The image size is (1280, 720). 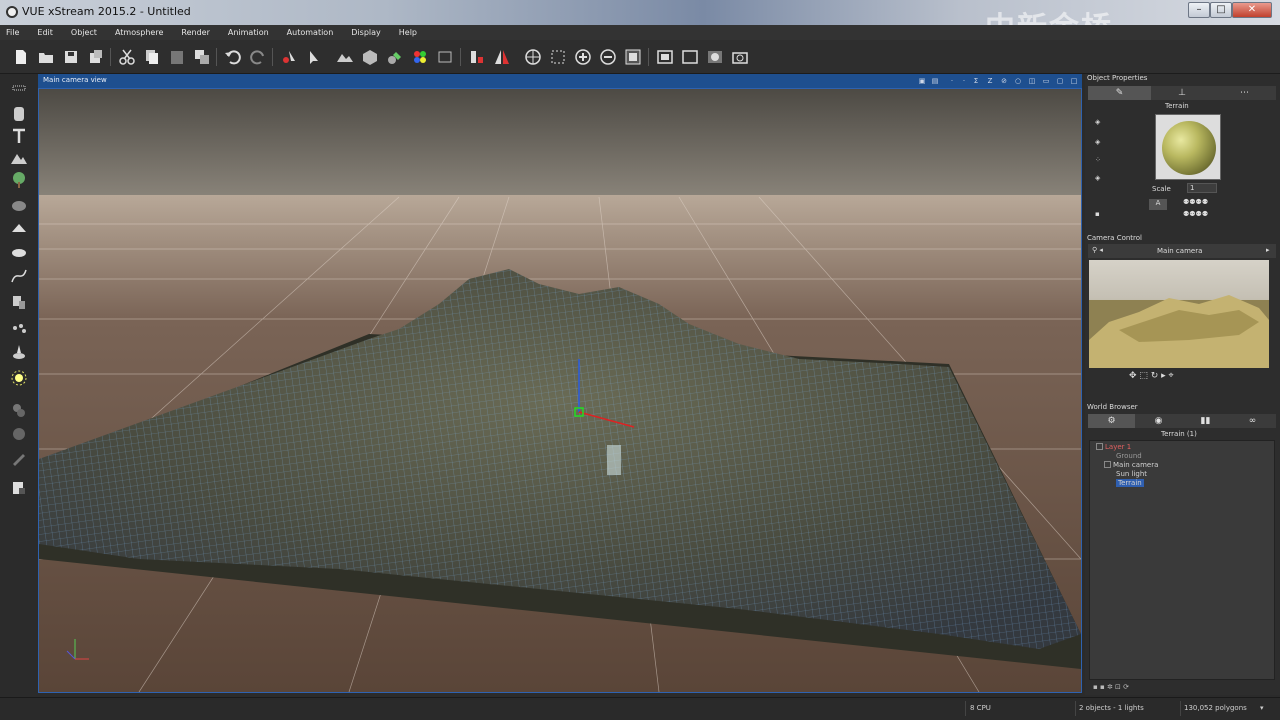 I want to click on sphere-primitive-icon, so click(x=19, y=92).